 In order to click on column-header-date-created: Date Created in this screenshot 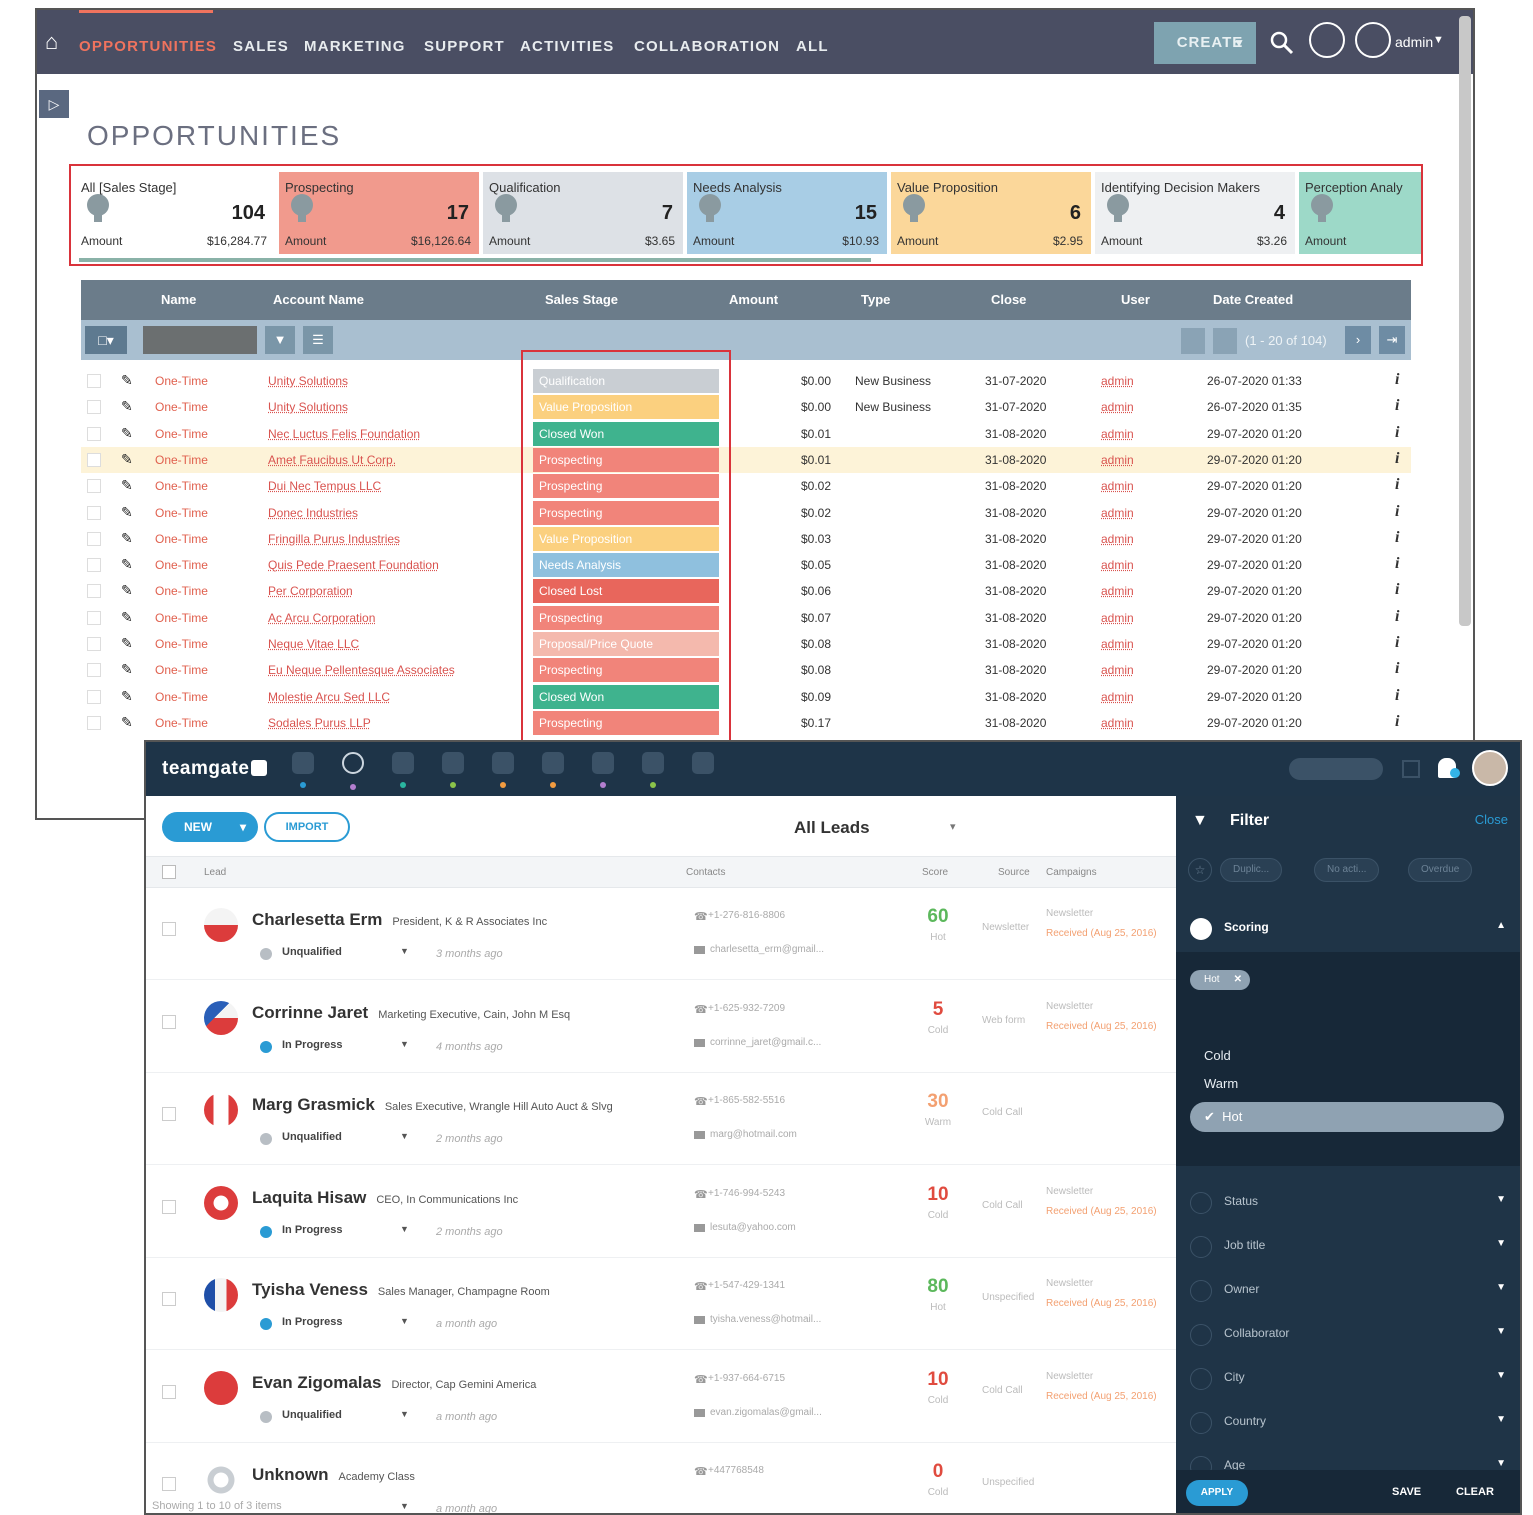, I will do `click(1253, 299)`.